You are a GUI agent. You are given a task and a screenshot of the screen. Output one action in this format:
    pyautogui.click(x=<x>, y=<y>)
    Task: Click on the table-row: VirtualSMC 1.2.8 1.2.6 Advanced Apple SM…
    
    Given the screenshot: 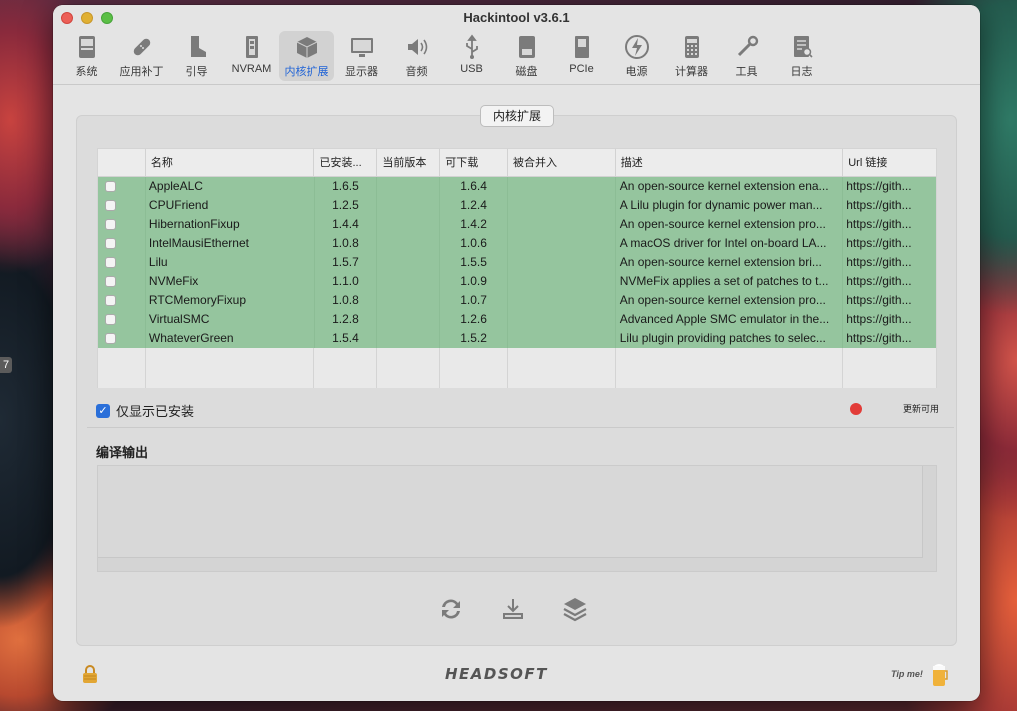 What is the action you would take?
    pyautogui.click(x=517, y=319)
    